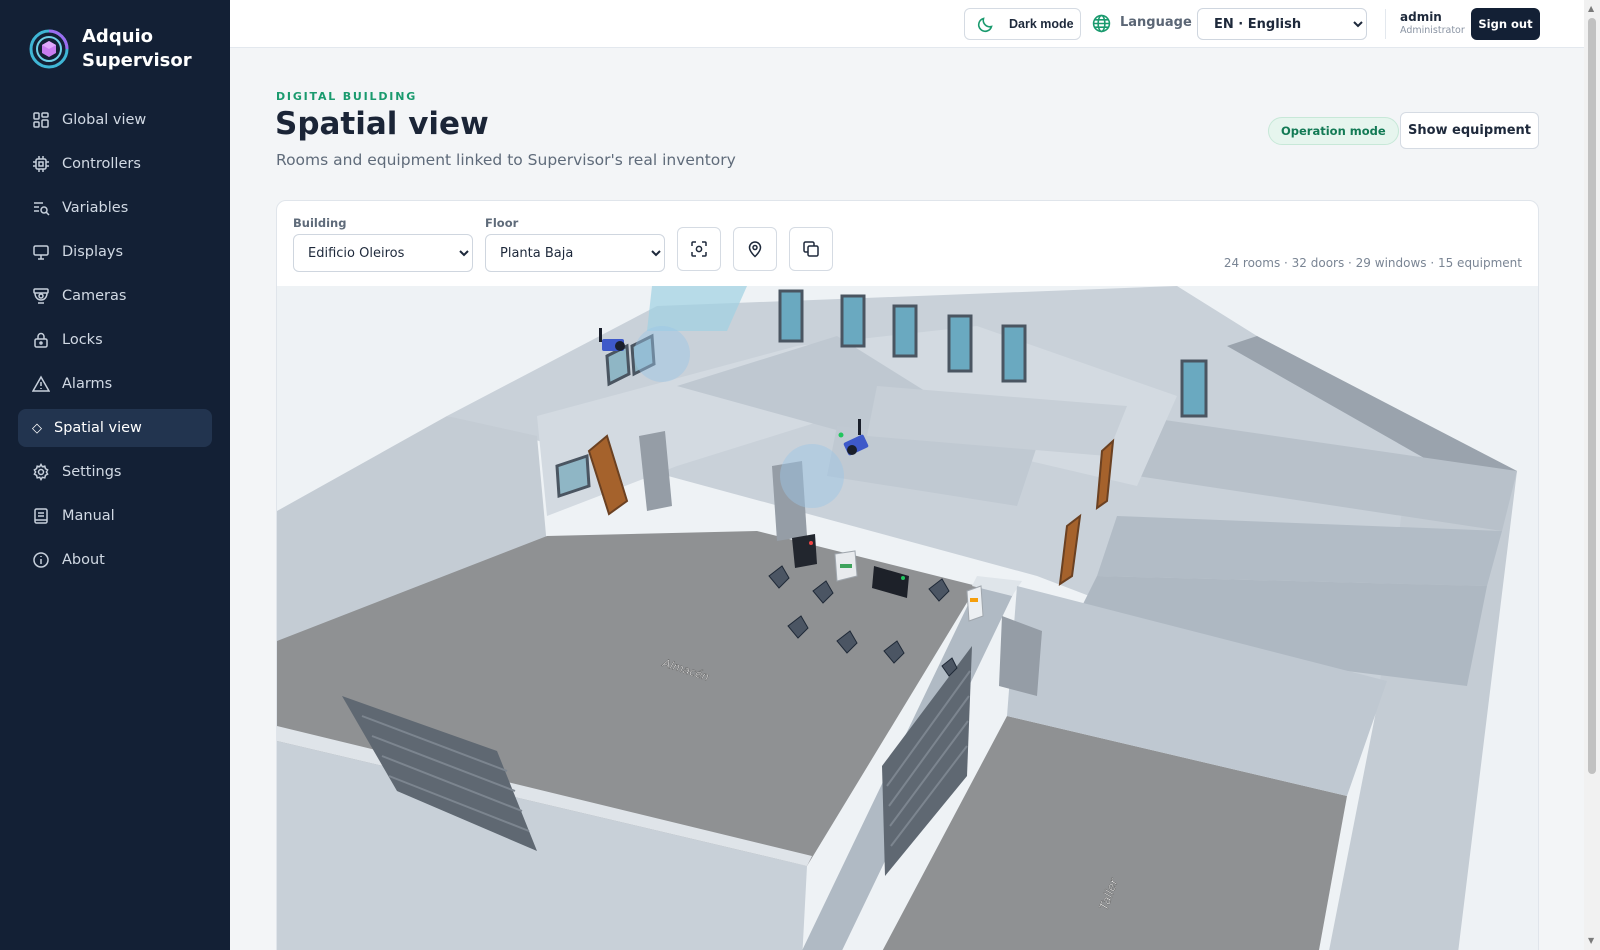  What do you see at coordinates (1591, 940) in the screenshot?
I see `scroll-down-icon: ▼` at bounding box center [1591, 940].